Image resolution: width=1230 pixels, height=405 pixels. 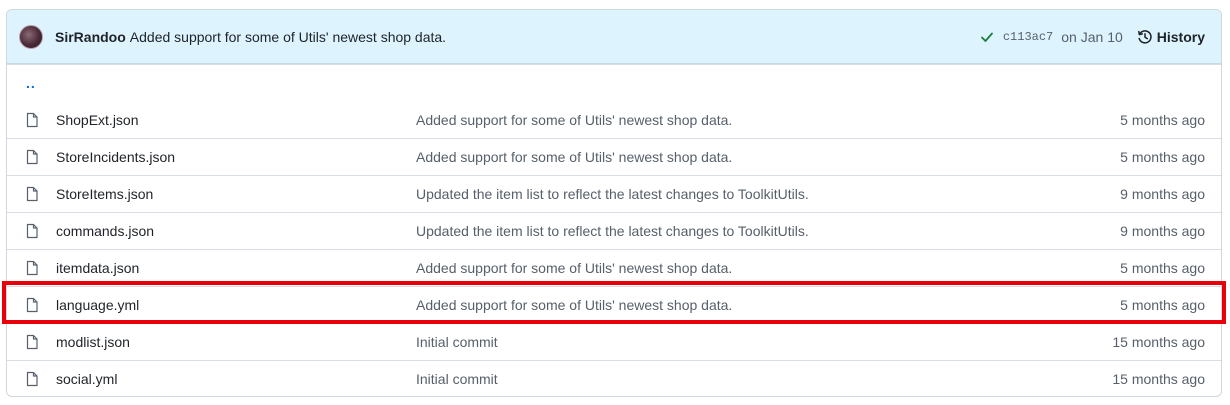 What do you see at coordinates (90, 37) in the screenshot?
I see `commit-author: SirRandoo` at bounding box center [90, 37].